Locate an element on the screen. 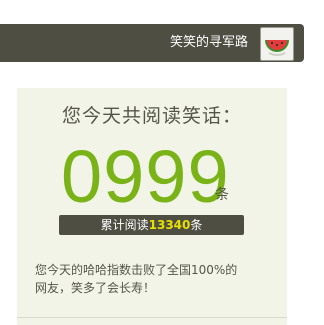 This screenshot has width=324, height=325. description-line-1: 您今天的哈哈指数击败了全国100%的 is located at coordinates (136, 270).